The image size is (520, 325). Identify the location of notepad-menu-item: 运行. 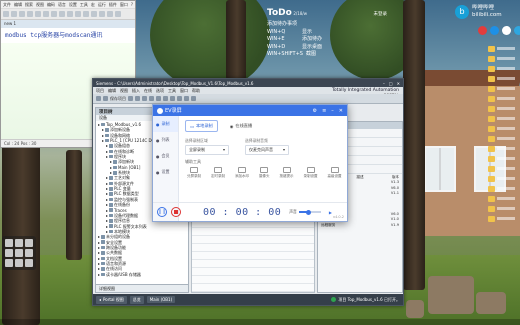
(102, 4).